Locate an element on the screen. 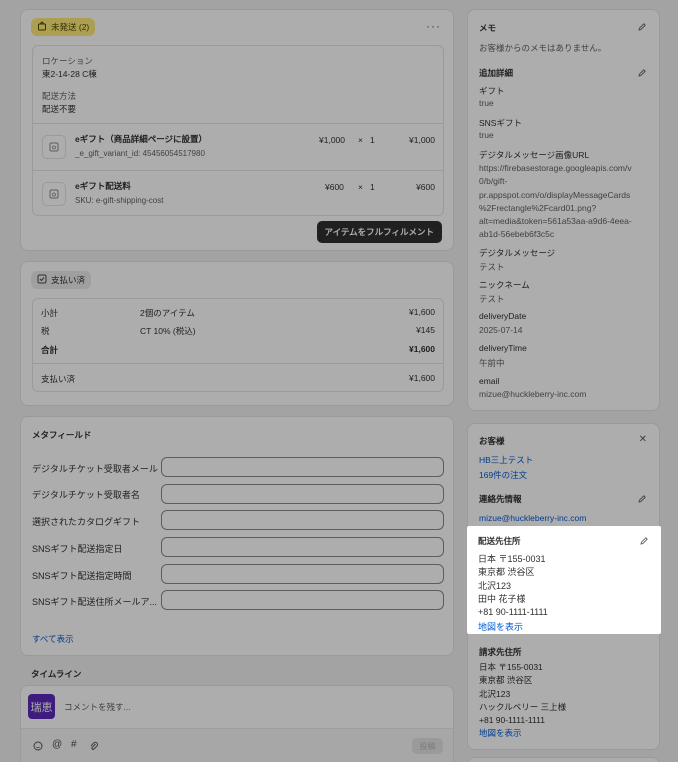  contact-email-link: mizue@huckleberry-inc.com is located at coordinates (532, 518).